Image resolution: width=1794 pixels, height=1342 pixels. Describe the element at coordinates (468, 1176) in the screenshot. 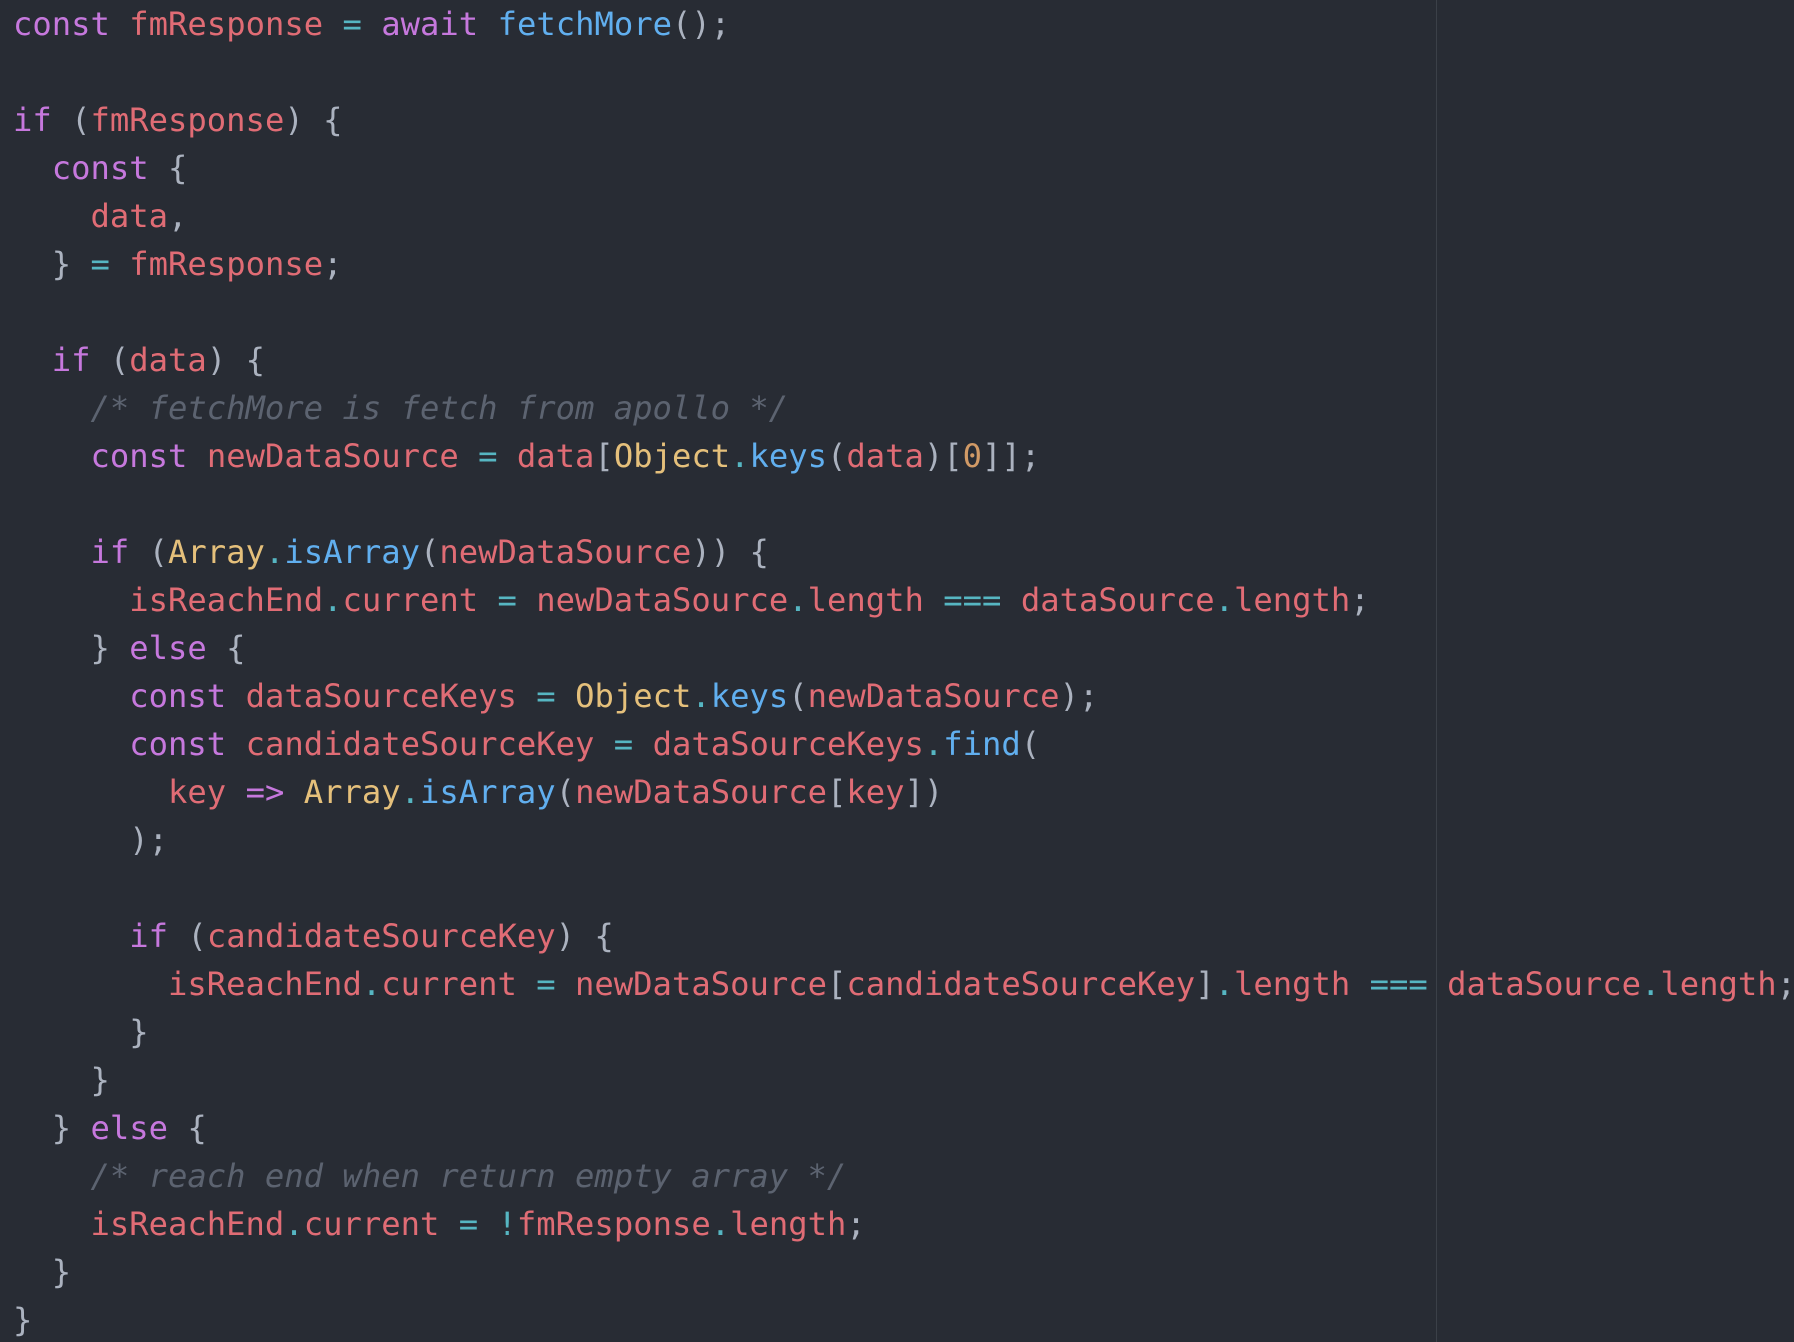

I see `code-token: /* reach end when return empty array */` at that location.